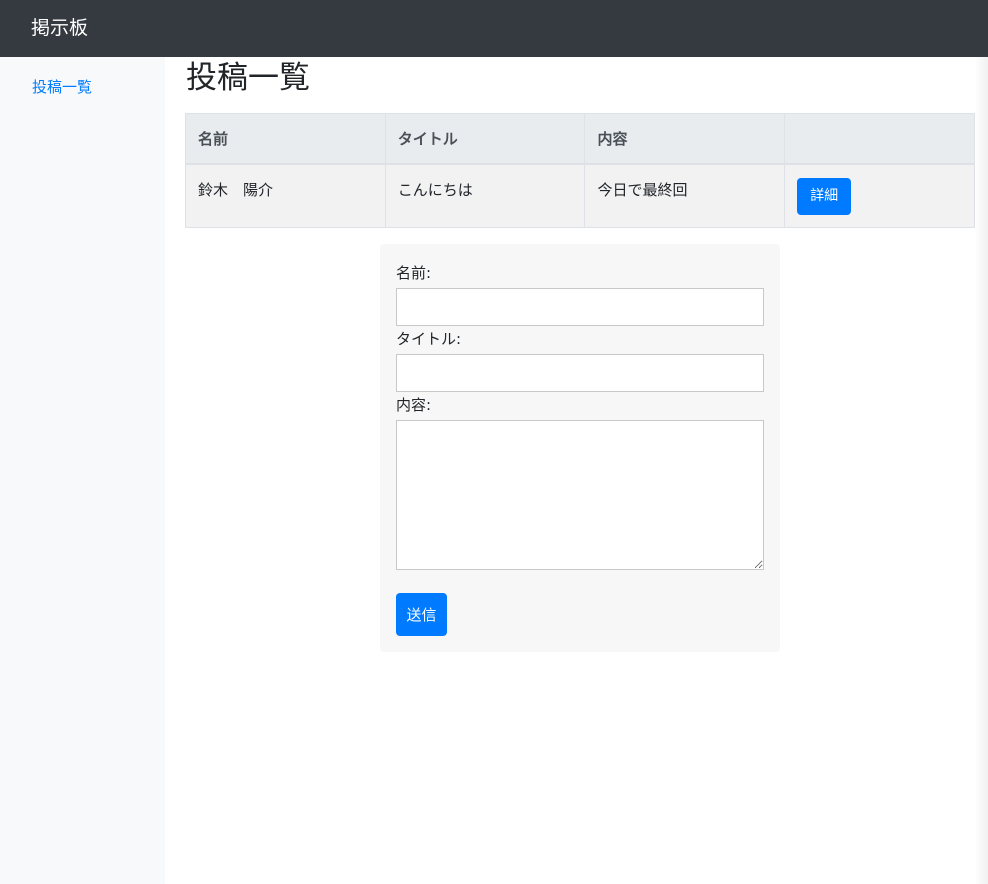 This screenshot has width=988, height=884. Describe the element at coordinates (685, 139) in the screenshot. I see `column-header-content: 内容` at that location.